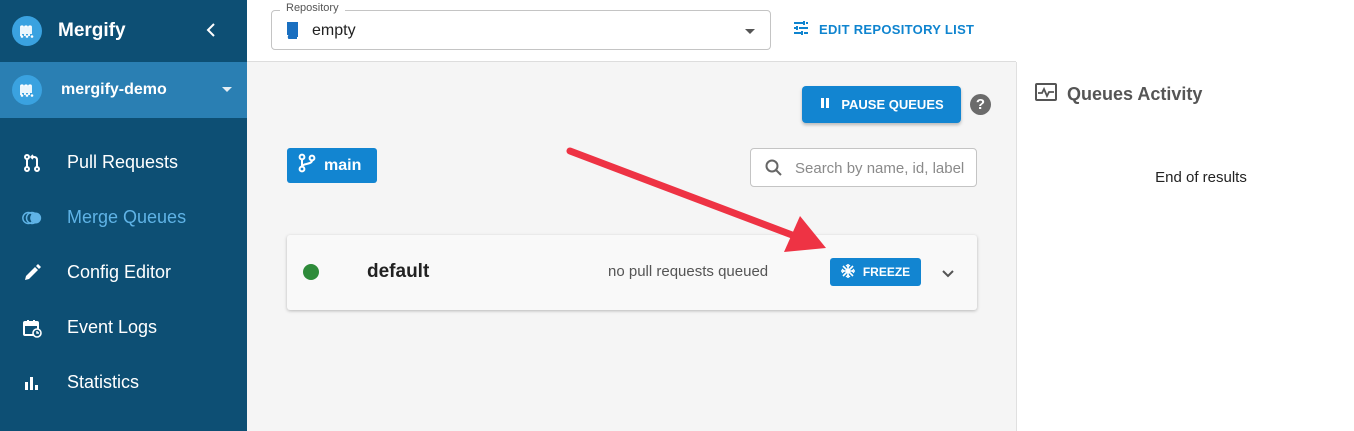 The width and height of the screenshot is (1354, 431). I want to click on sidebar-item-statistics: Statistics, so click(123, 382).